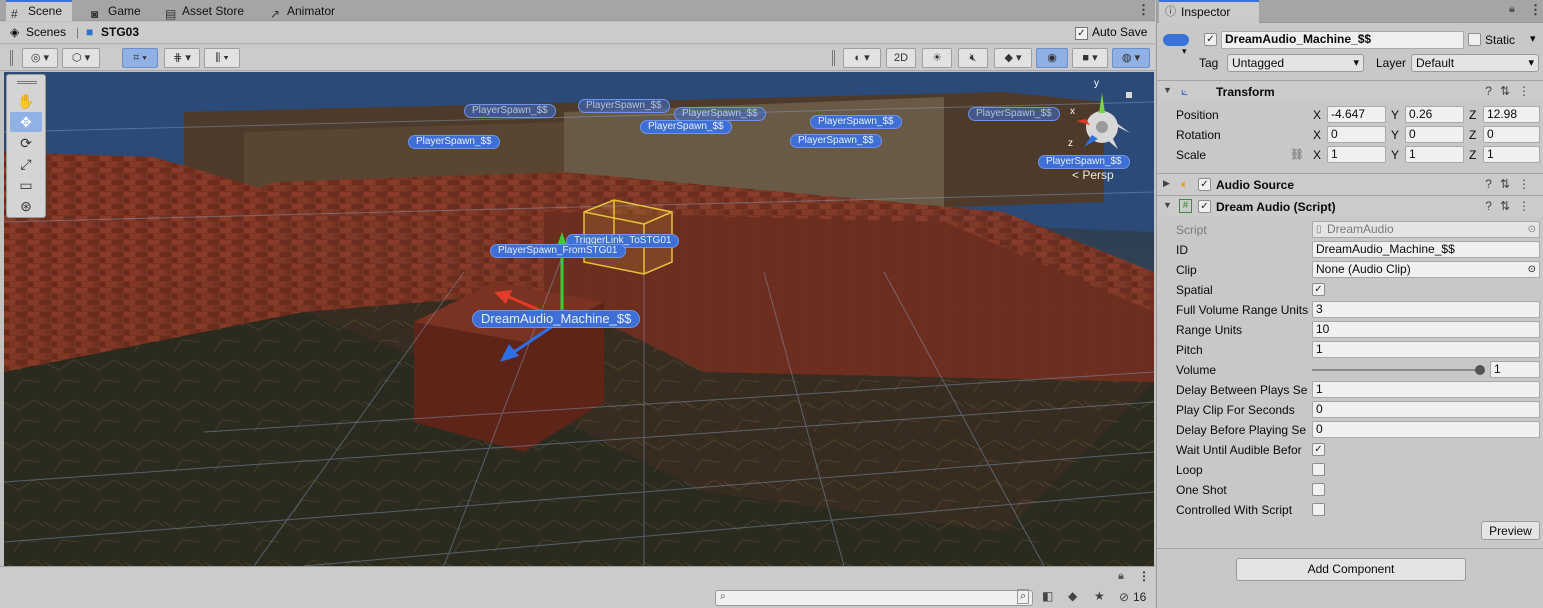 The height and width of the screenshot is (608, 1543). What do you see at coordinates (1318, 449) in the screenshot?
I see `wait-until-checkbox: ✓` at bounding box center [1318, 449].